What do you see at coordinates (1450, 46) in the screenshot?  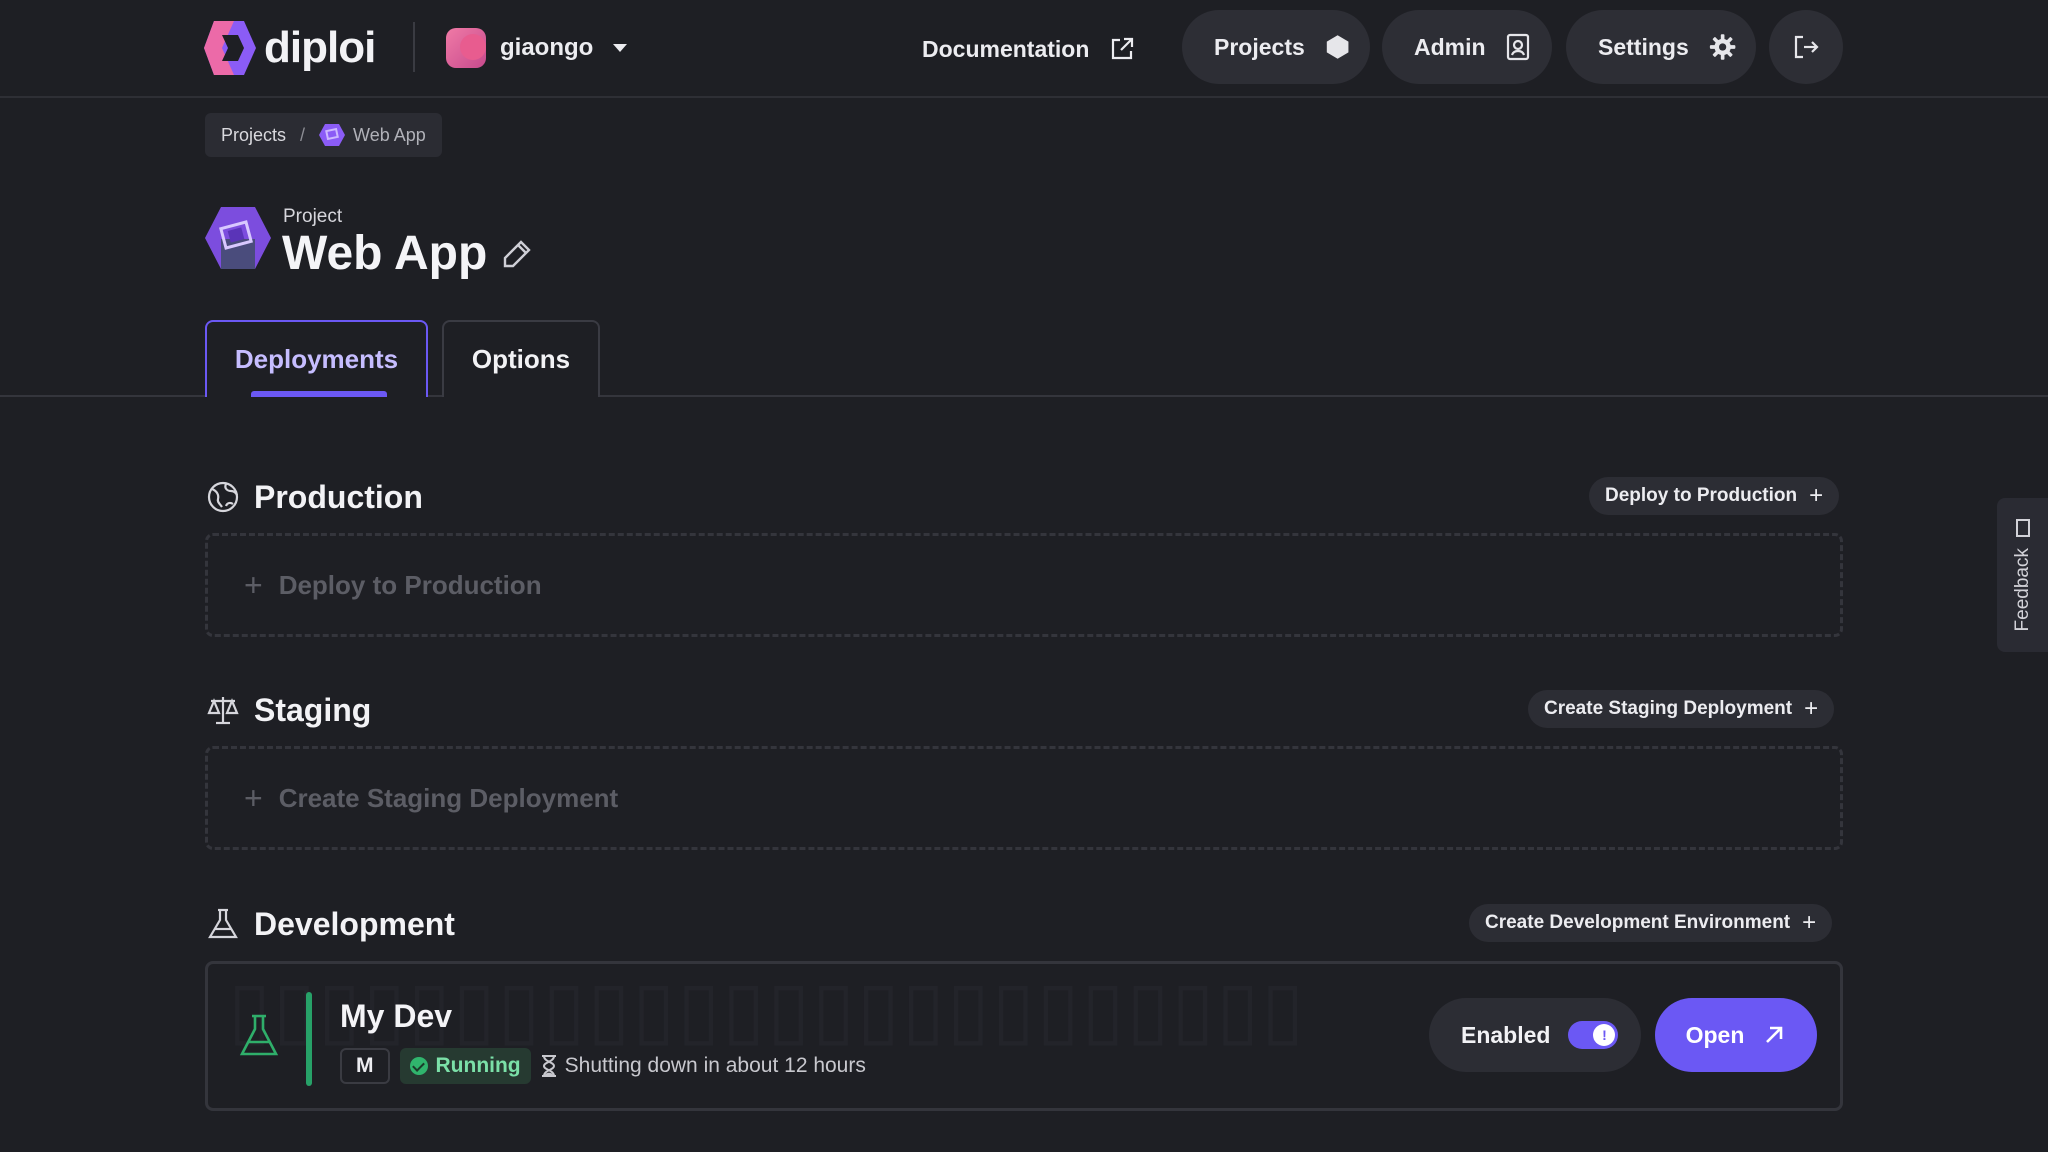 I see `nav-admin-label: Admin` at bounding box center [1450, 46].